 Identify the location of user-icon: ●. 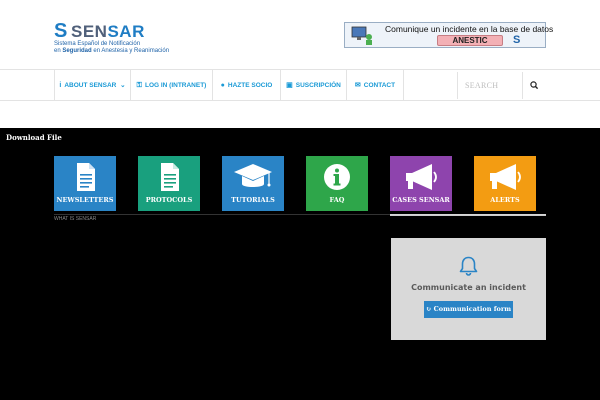
(222, 85).